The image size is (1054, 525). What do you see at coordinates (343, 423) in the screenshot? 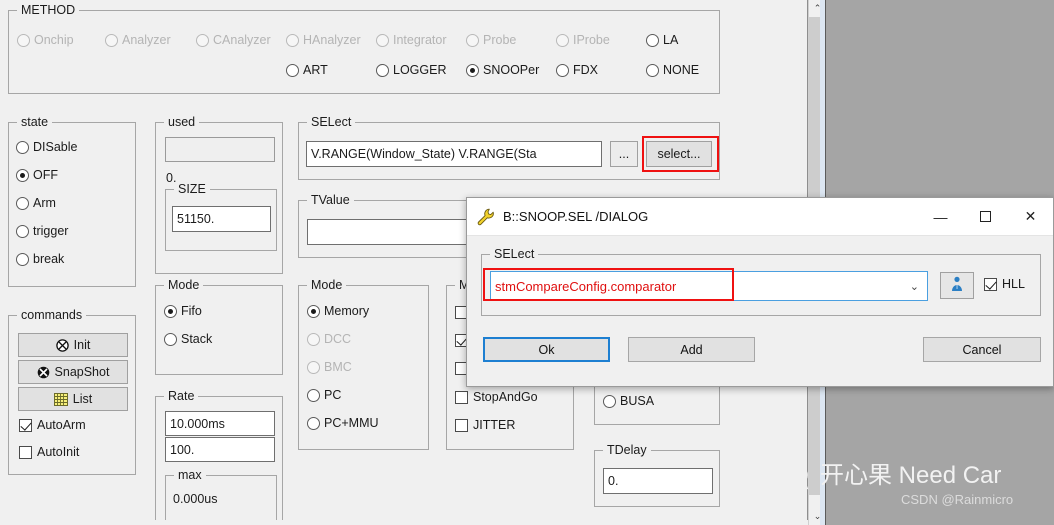
I see `radio-pcmmu: PC+MMU` at bounding box center [343, 423].